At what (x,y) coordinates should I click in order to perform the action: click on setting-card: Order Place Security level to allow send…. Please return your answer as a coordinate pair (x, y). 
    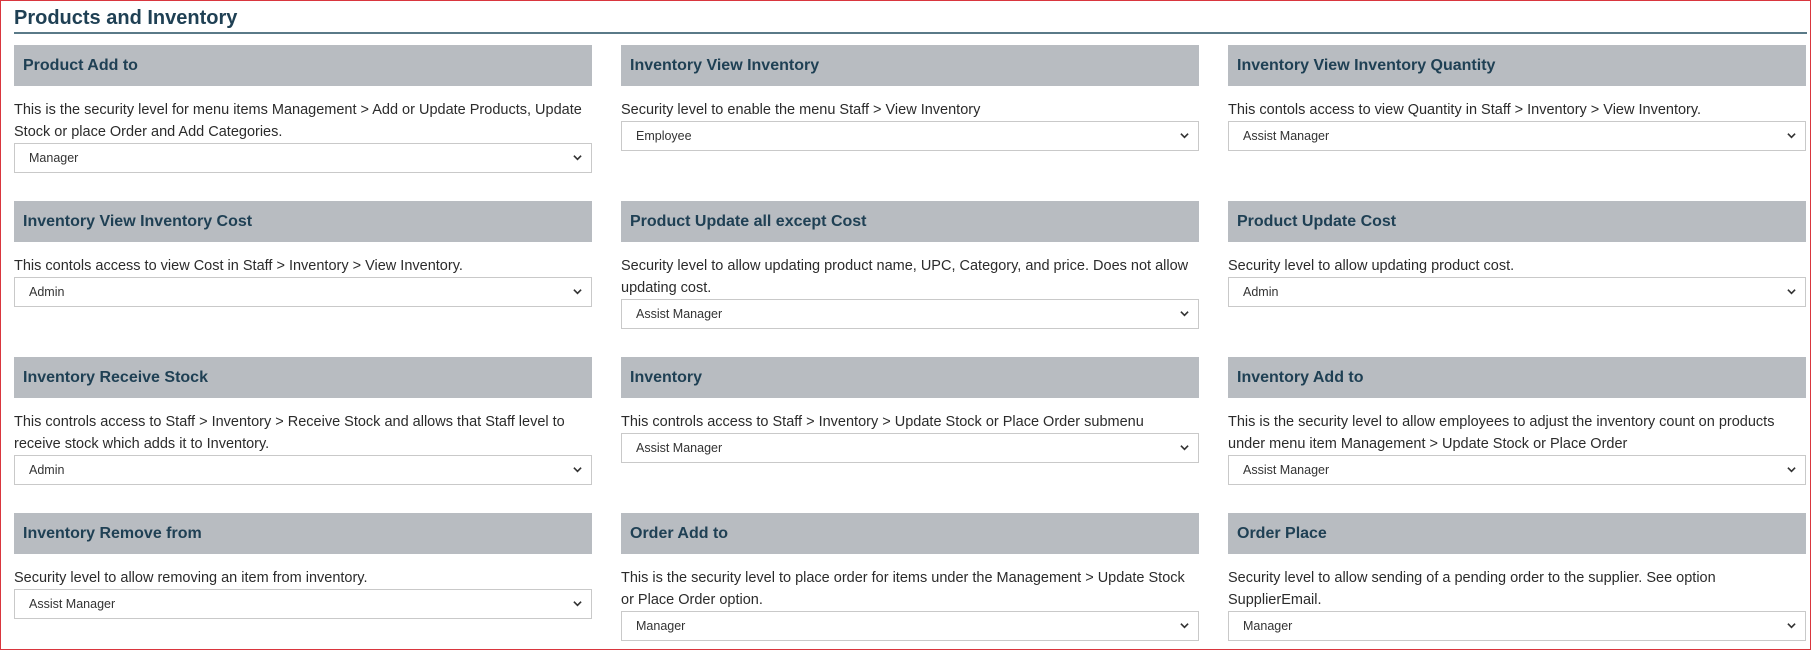
    Looking at the image, I should click on (1517, 591).